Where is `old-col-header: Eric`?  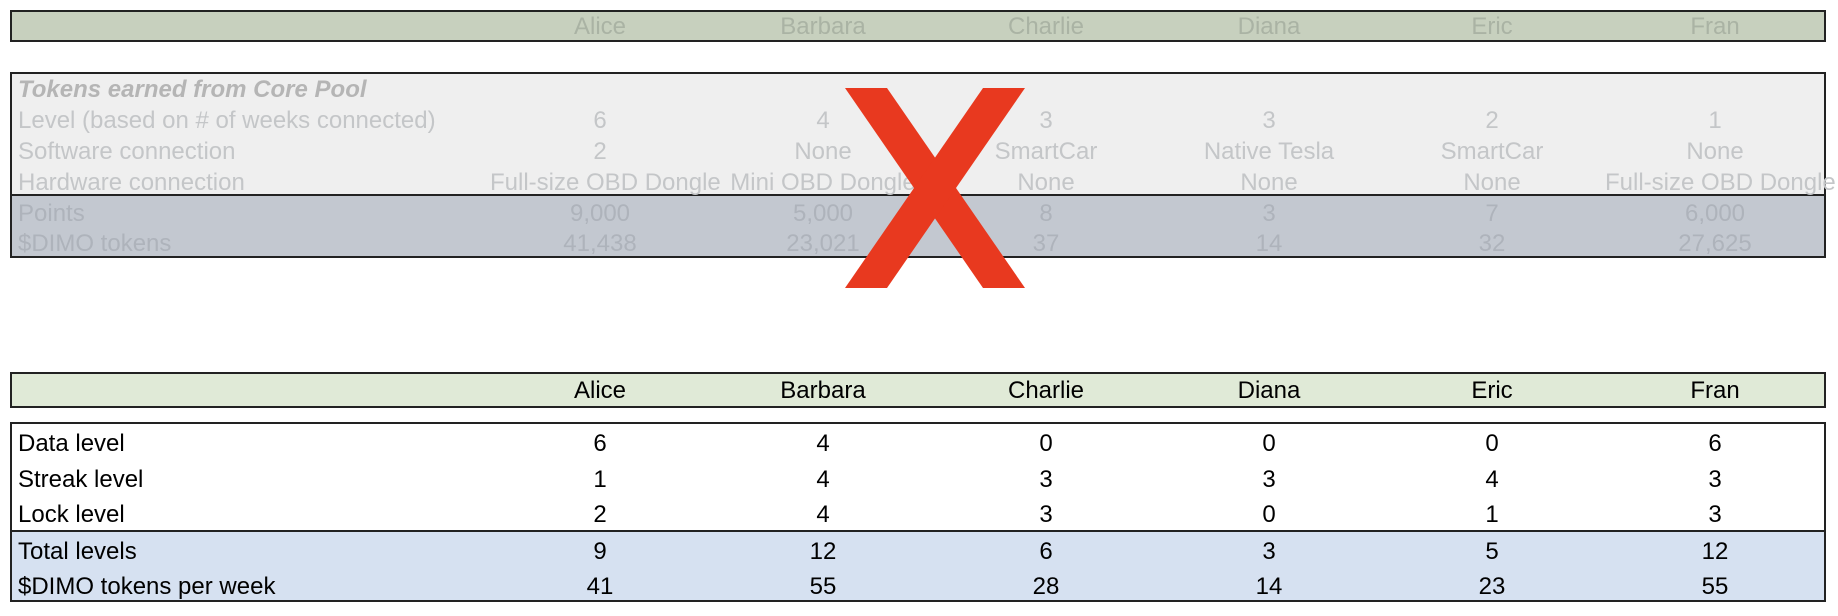 old-col-header: Eric is located at coordinates (1492, 26).